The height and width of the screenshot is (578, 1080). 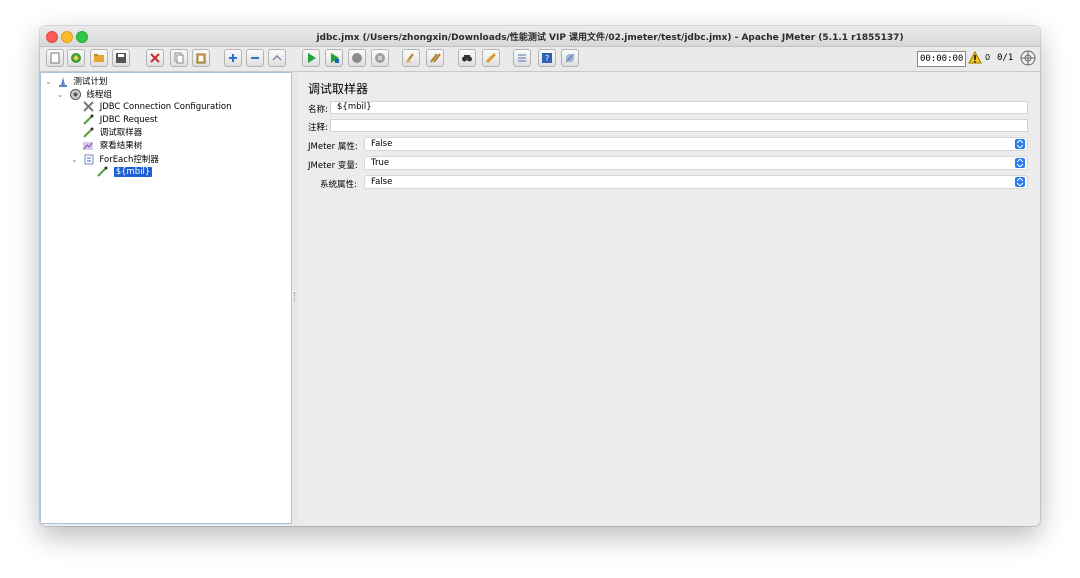 What do you see at coordinates (334, 58) in the screenshot?
I see `start-no-pause-icon` at bounding box center [334, 58].